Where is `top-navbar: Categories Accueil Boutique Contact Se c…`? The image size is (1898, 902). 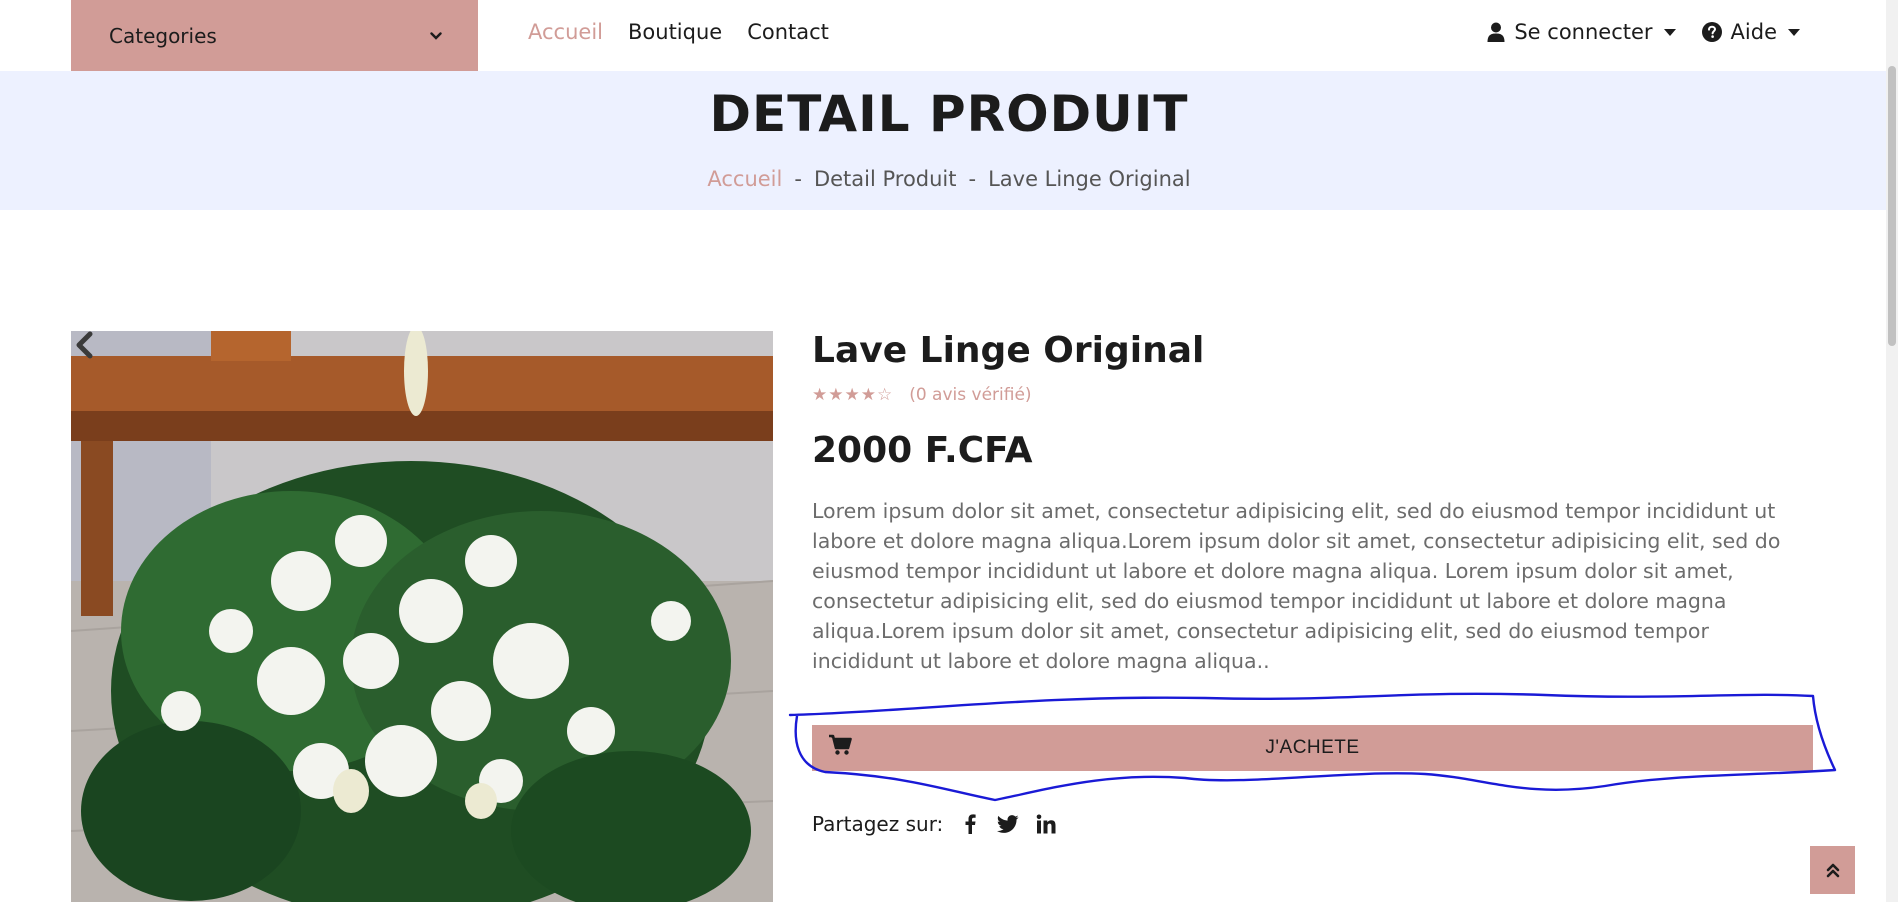 top-navbar: Categories Accueil Boutique Contact Se c… is located at coordinates (949, 35).